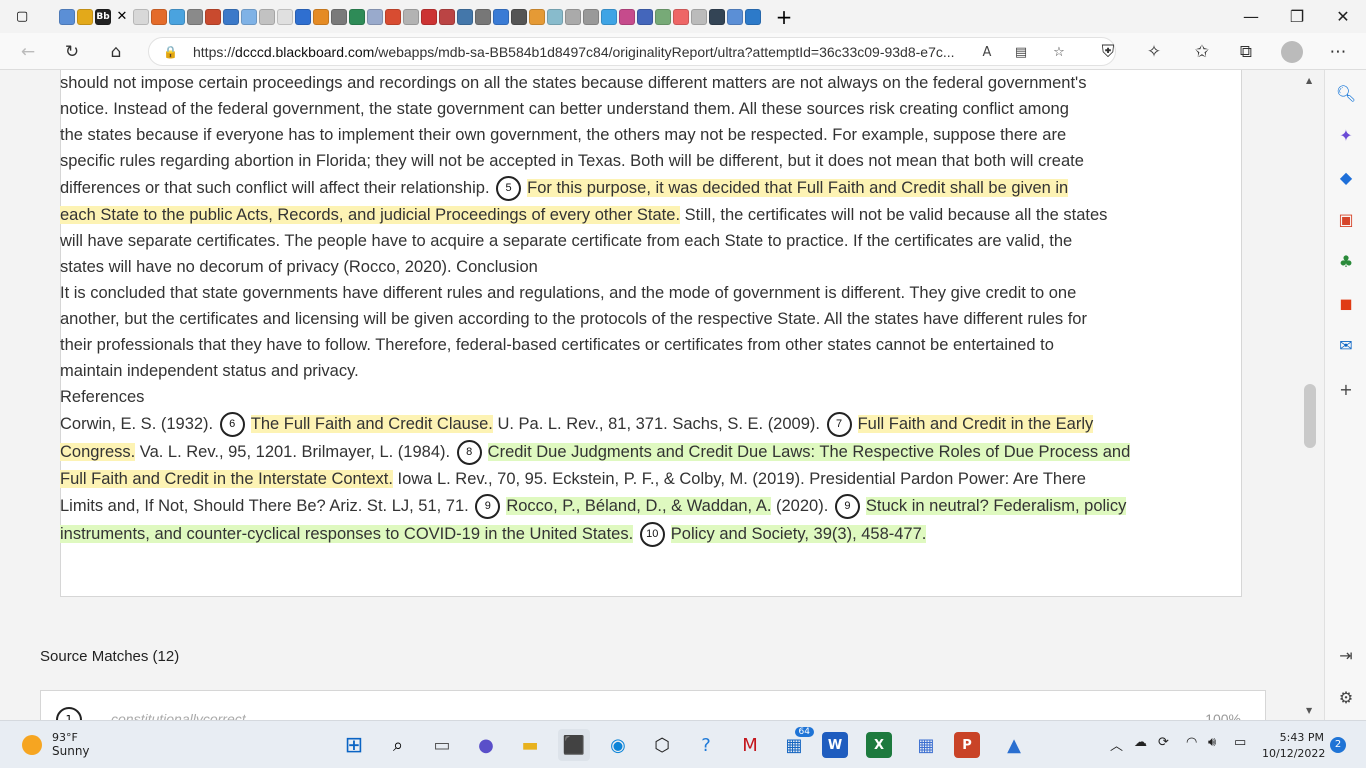  What do you see at coordinates (750, 745) in the screenshot?
I see `mcafee-icon: M` at bounding box center [750, 745].